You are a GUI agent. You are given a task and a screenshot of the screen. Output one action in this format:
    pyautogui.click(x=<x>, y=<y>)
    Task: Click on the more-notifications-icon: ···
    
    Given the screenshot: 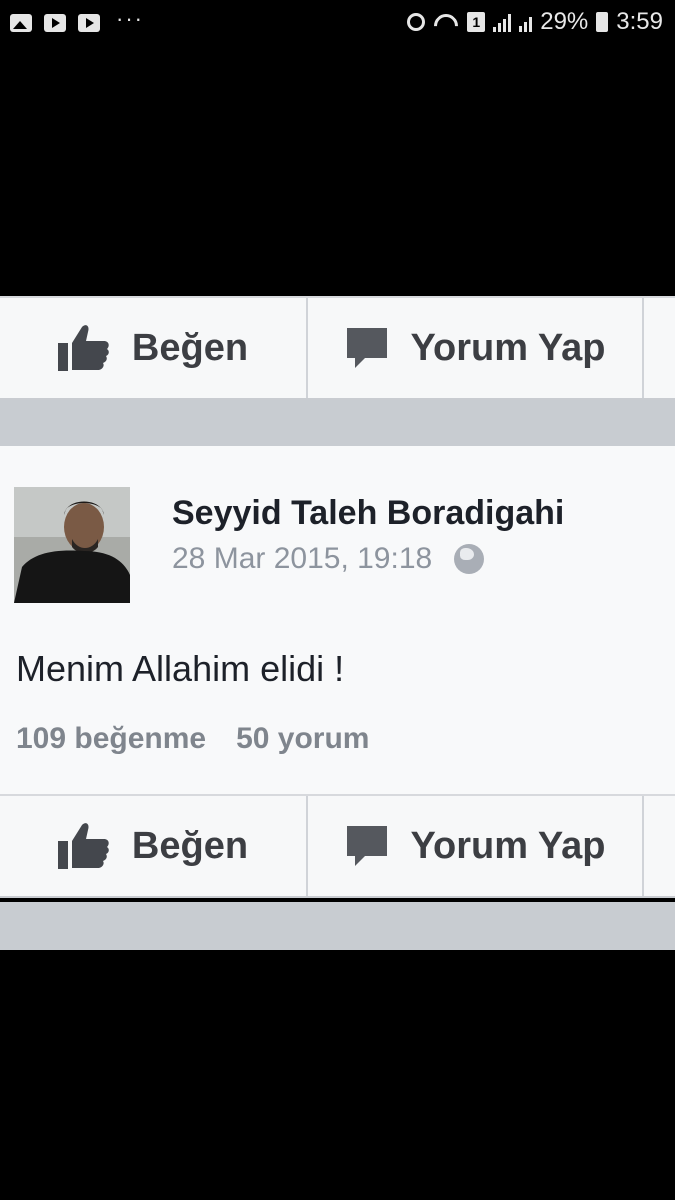 What is the action you would take?
    pyautogui.click(x=130, y=18)
    